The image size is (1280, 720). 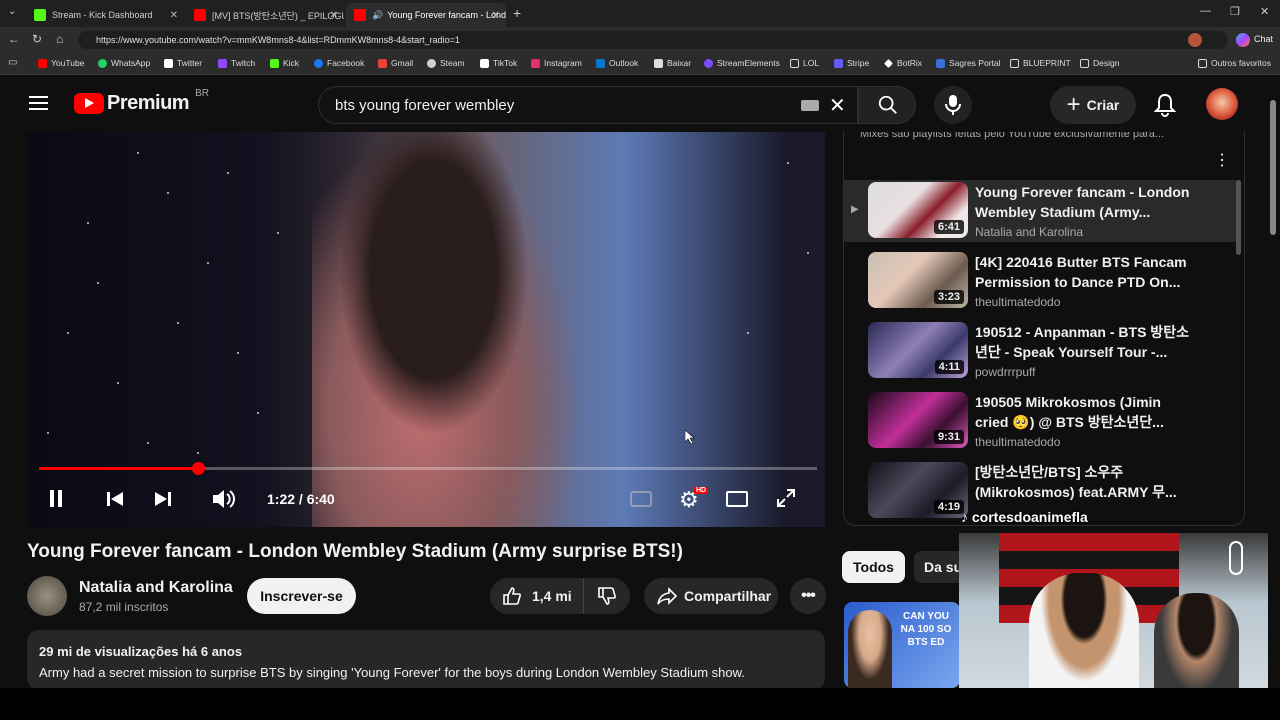 What do you see at coordinates (607, 596) in the screenshot?
I see `dislike-button` at bounding box center [607, 596].